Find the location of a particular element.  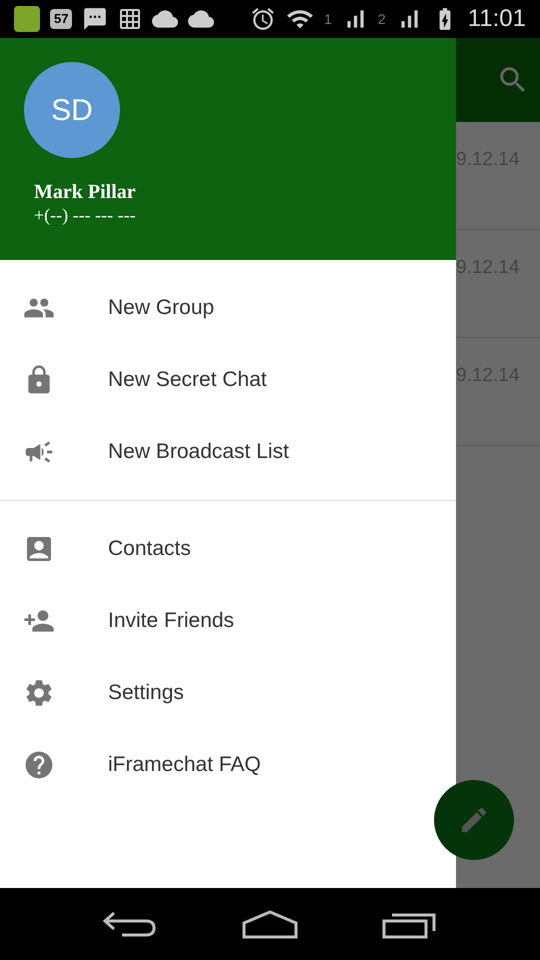

chat-app-icon is located at coordinates (27, 19).